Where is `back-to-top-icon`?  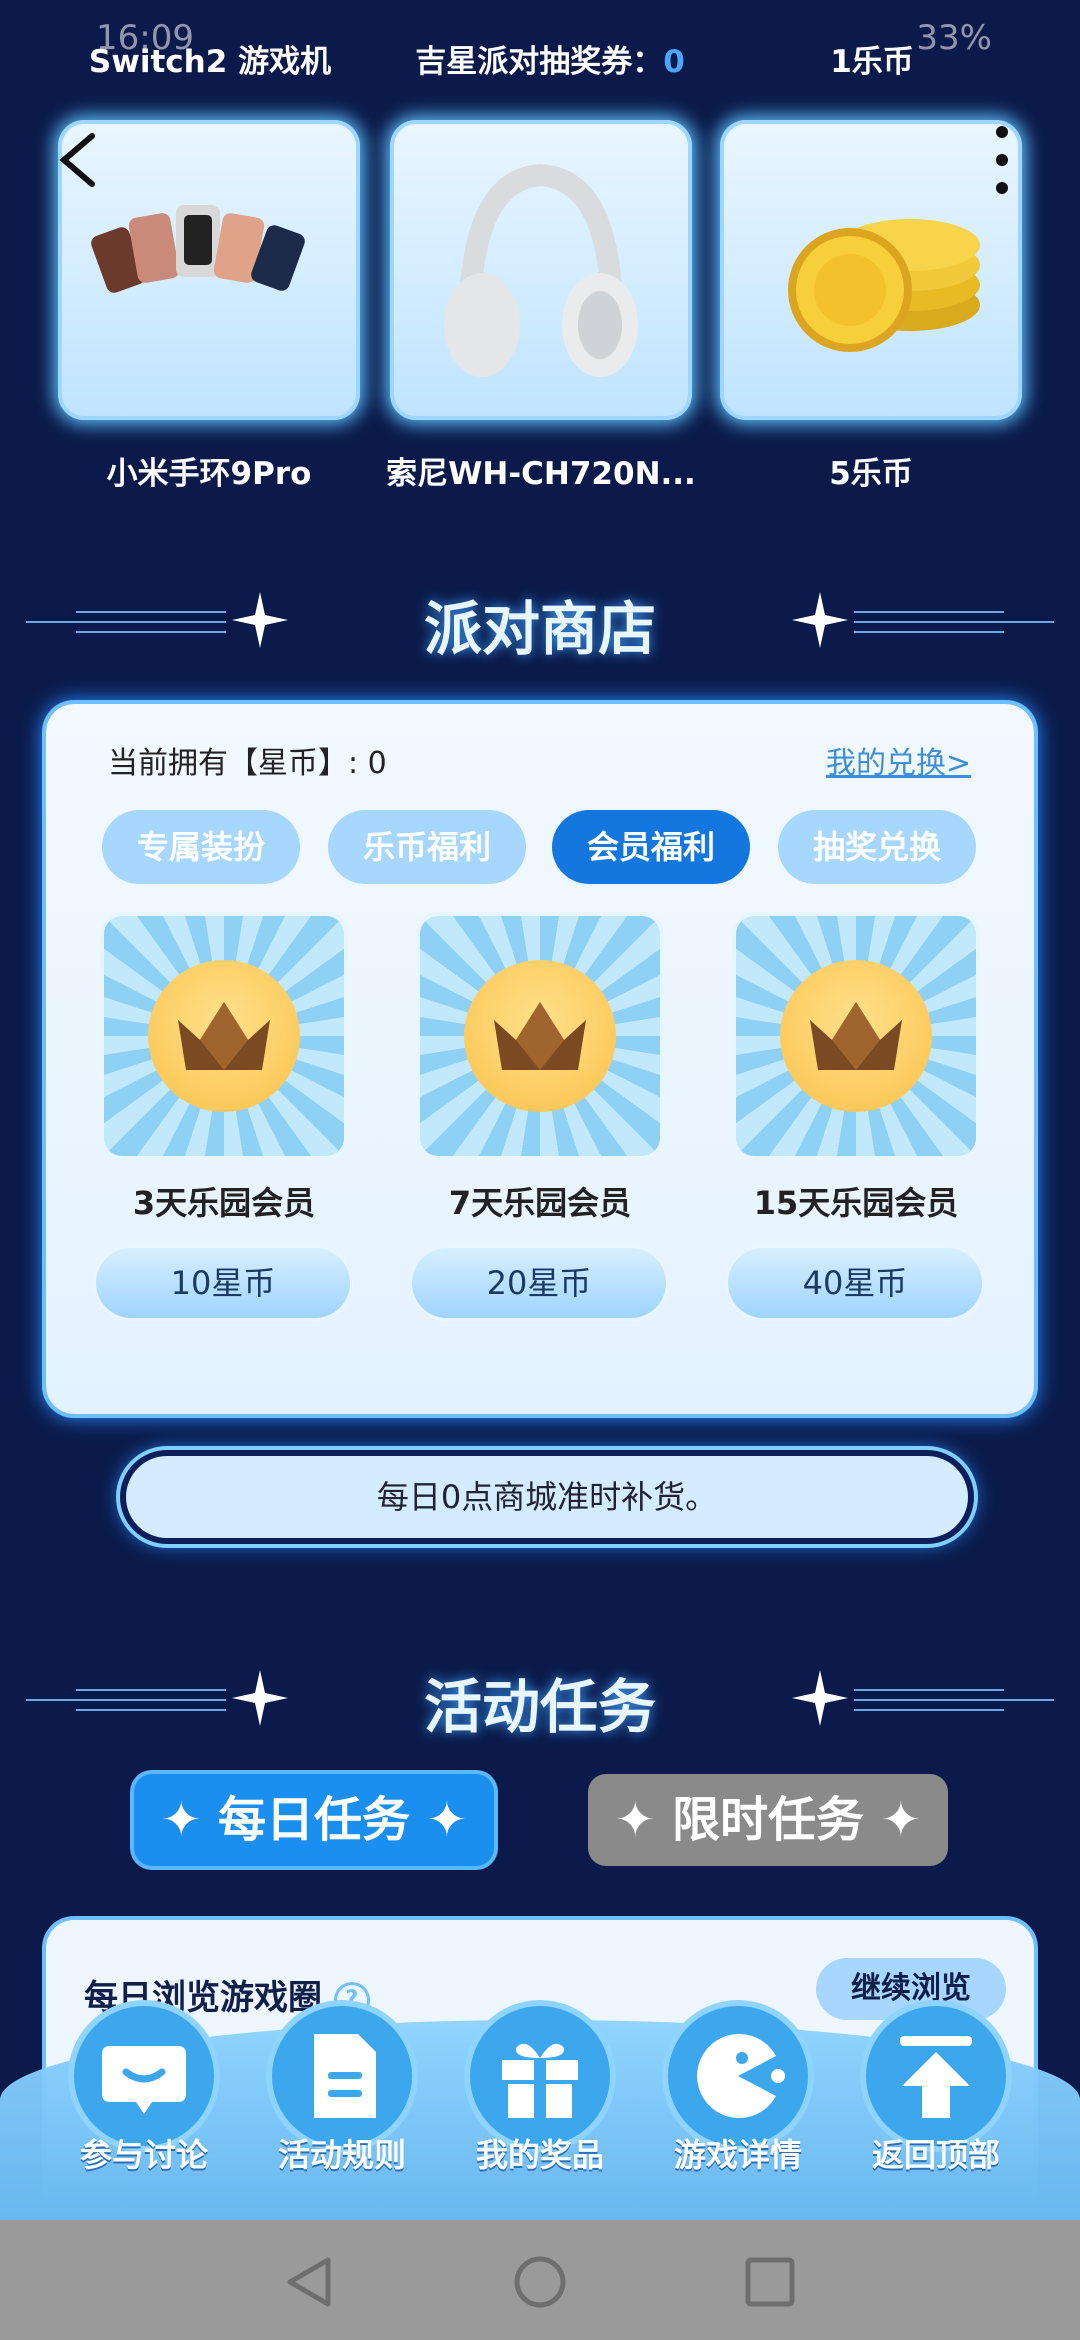 back-to-top-icon is located at coordinates (936, 2077).